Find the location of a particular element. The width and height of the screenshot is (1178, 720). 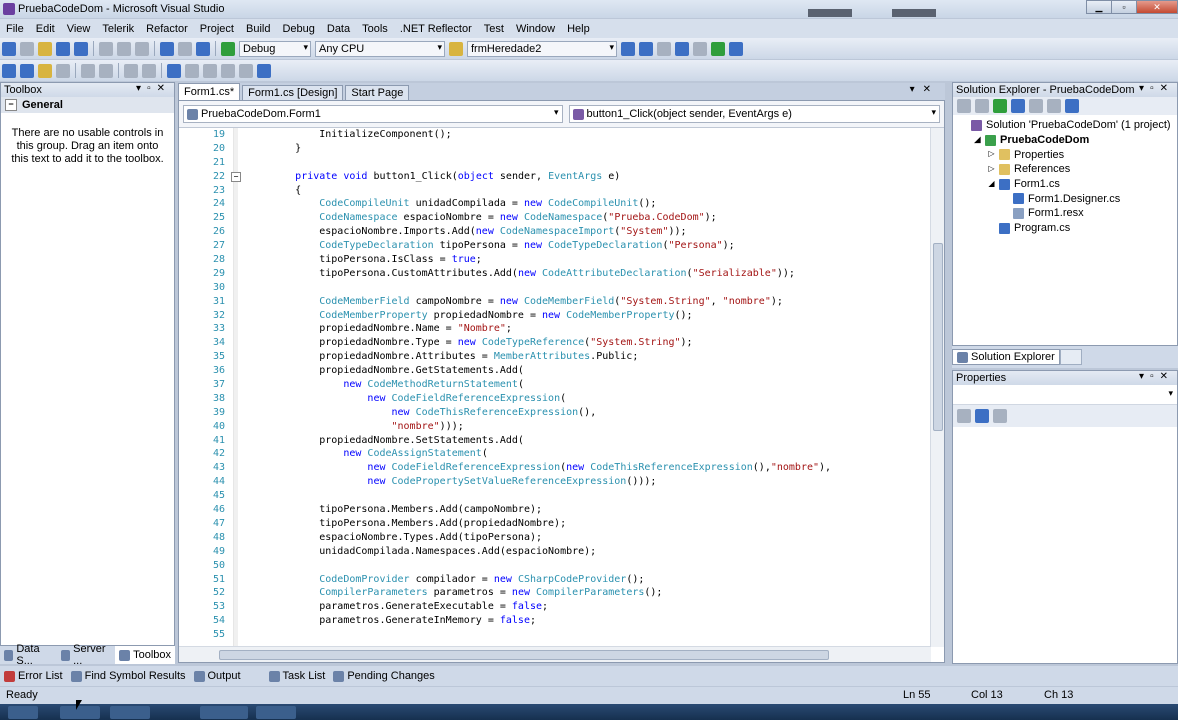

menu-build: Build is located at coordinates (258, 29).